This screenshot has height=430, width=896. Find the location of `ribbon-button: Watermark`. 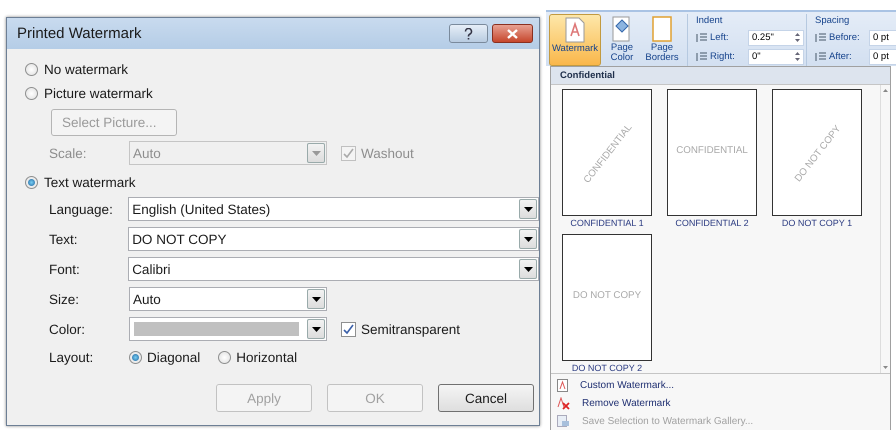

ribbon-button: Watermark is located at coordinates (575, 40).